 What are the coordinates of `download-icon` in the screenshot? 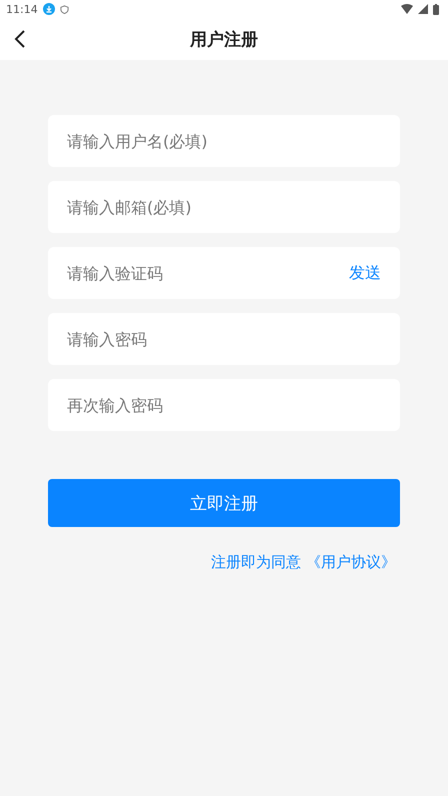 It's located at (48, 9).